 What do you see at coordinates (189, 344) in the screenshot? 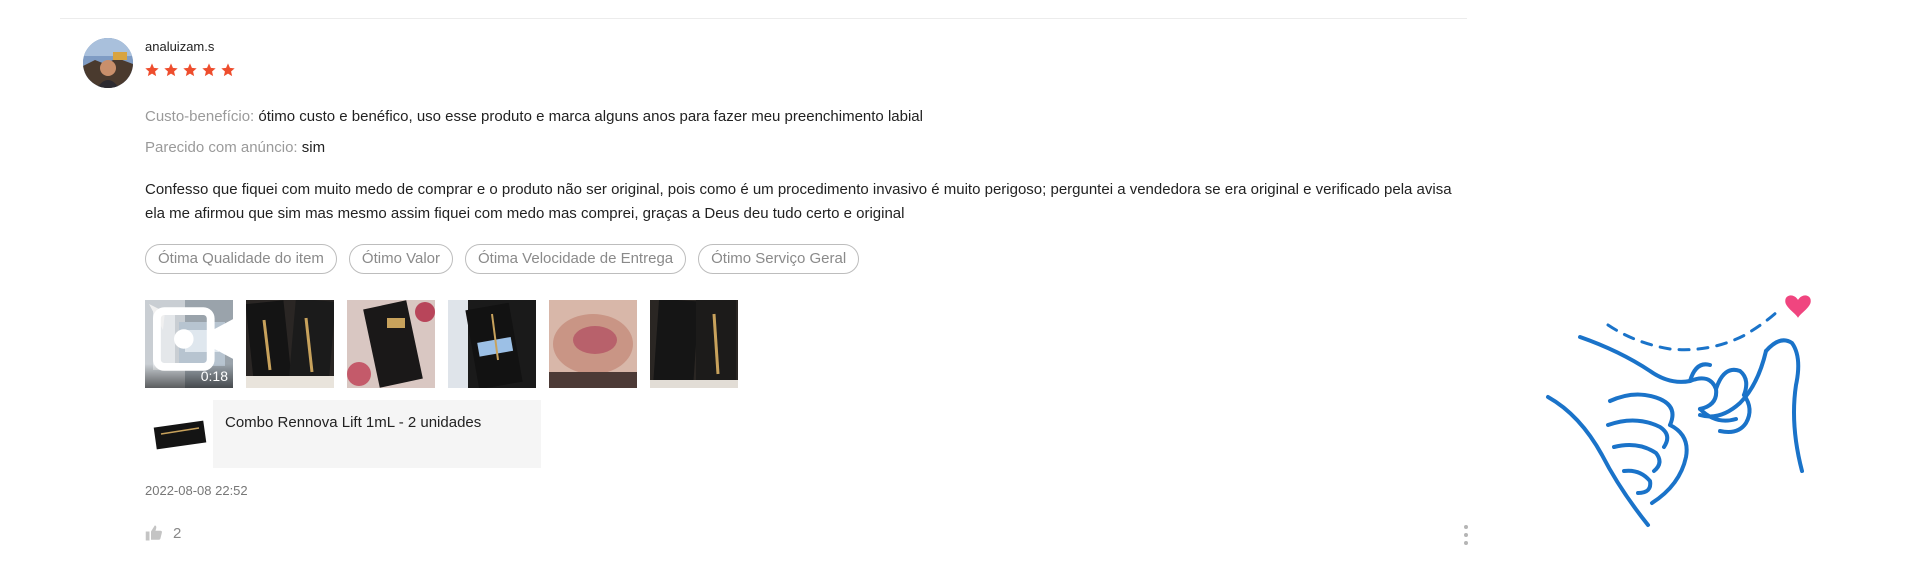
I see `media-video-thumbnail: 0:18` at bounding box center [189, 344].